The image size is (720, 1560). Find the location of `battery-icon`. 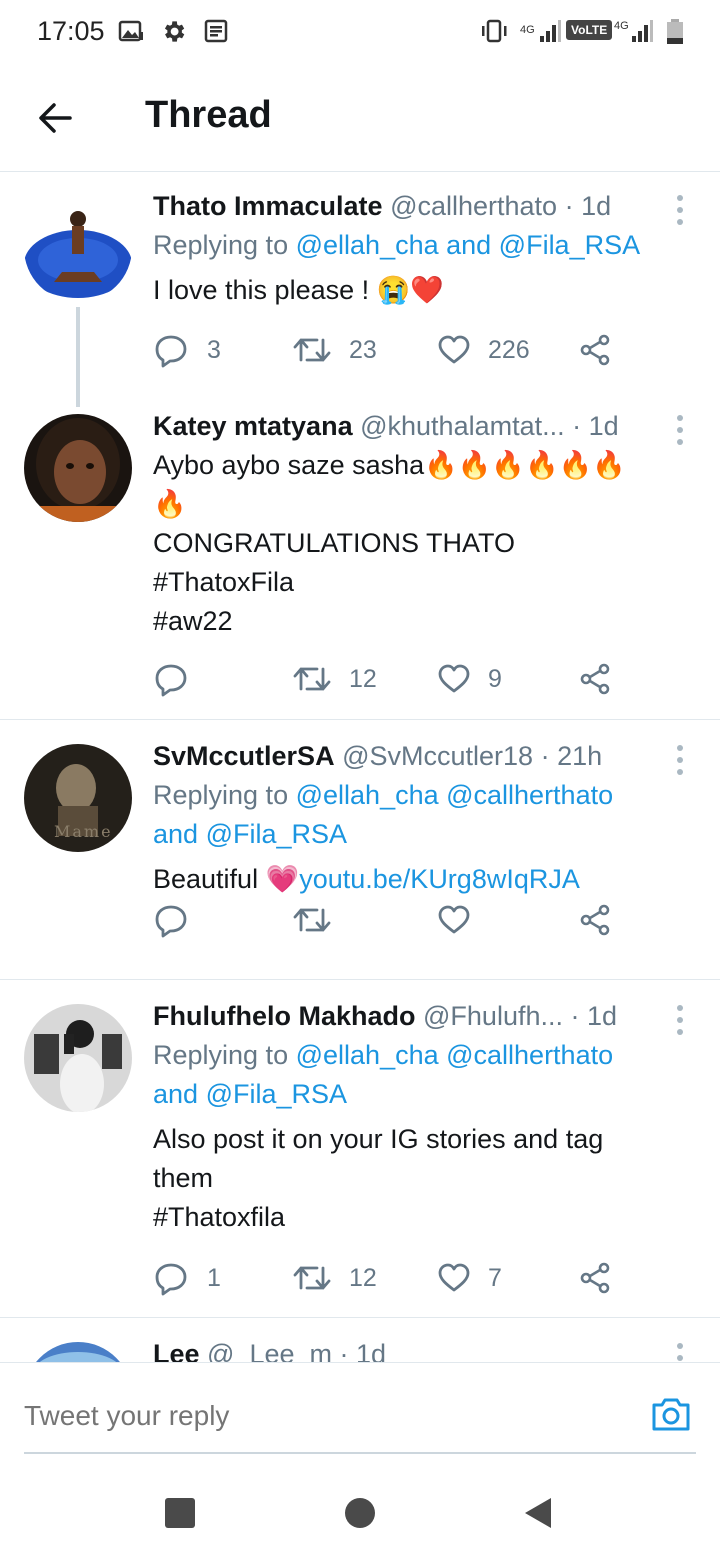

battery-icon is located at coordinates (675, 31).